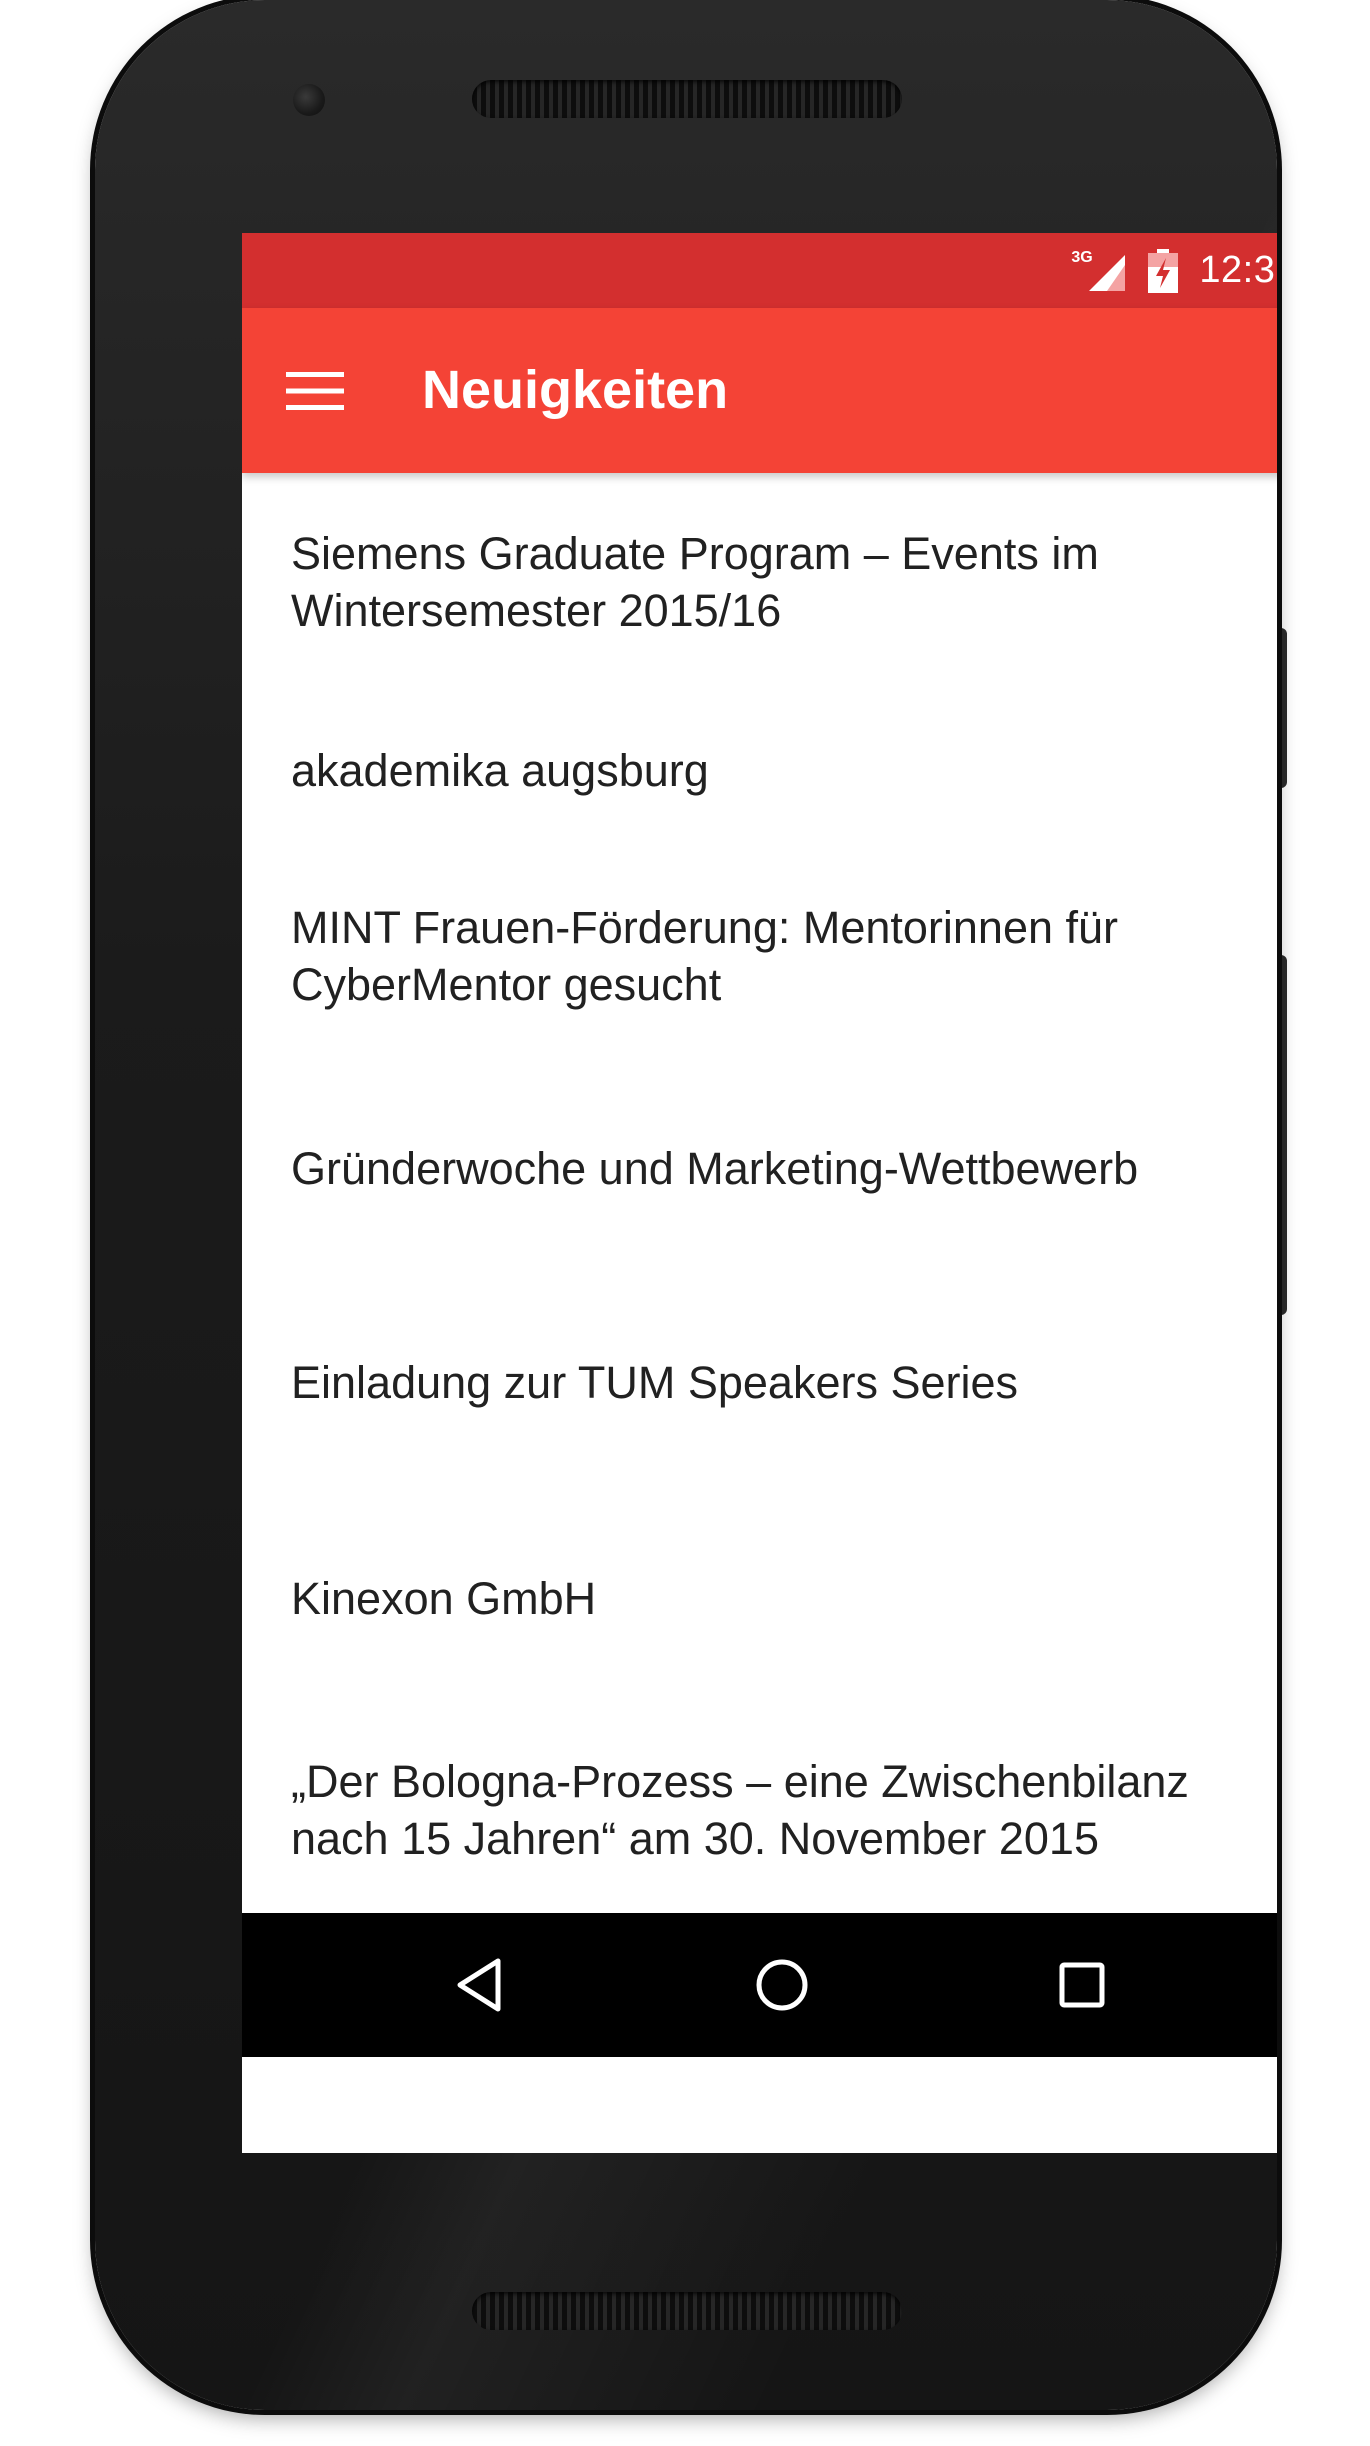  I want to click on menu-icon, so click(315, 391).